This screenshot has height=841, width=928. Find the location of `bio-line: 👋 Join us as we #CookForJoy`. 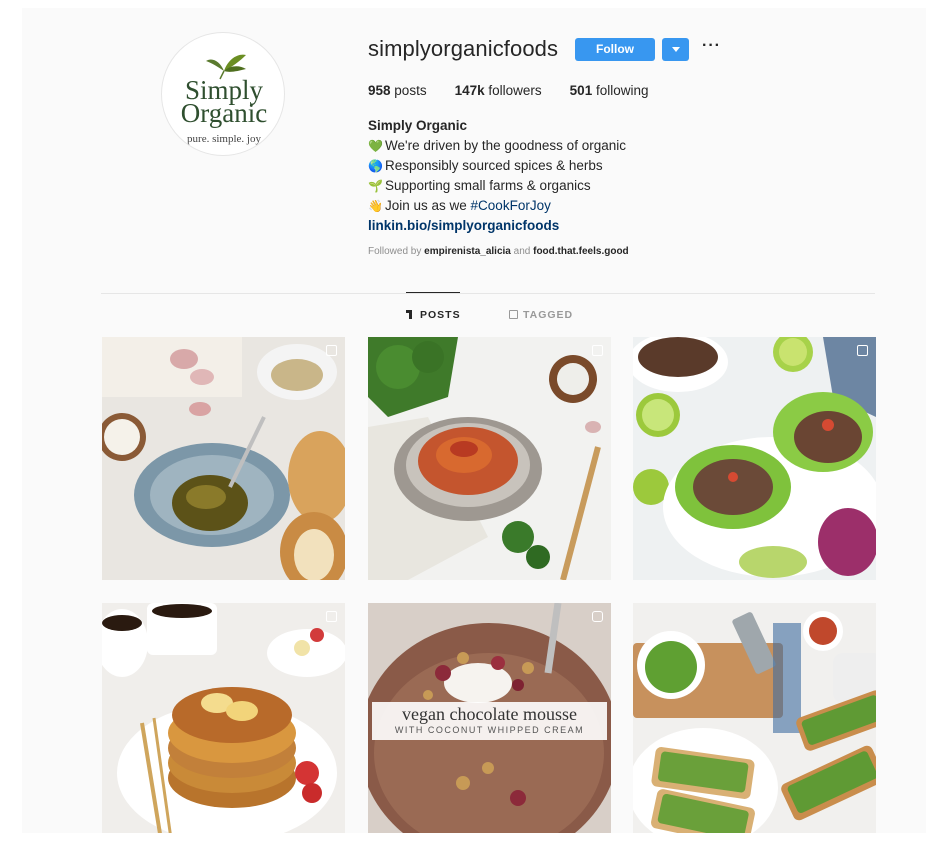

bio-line: 👋 Join us as we #CookForJoy is located at coordinates (497, 206).